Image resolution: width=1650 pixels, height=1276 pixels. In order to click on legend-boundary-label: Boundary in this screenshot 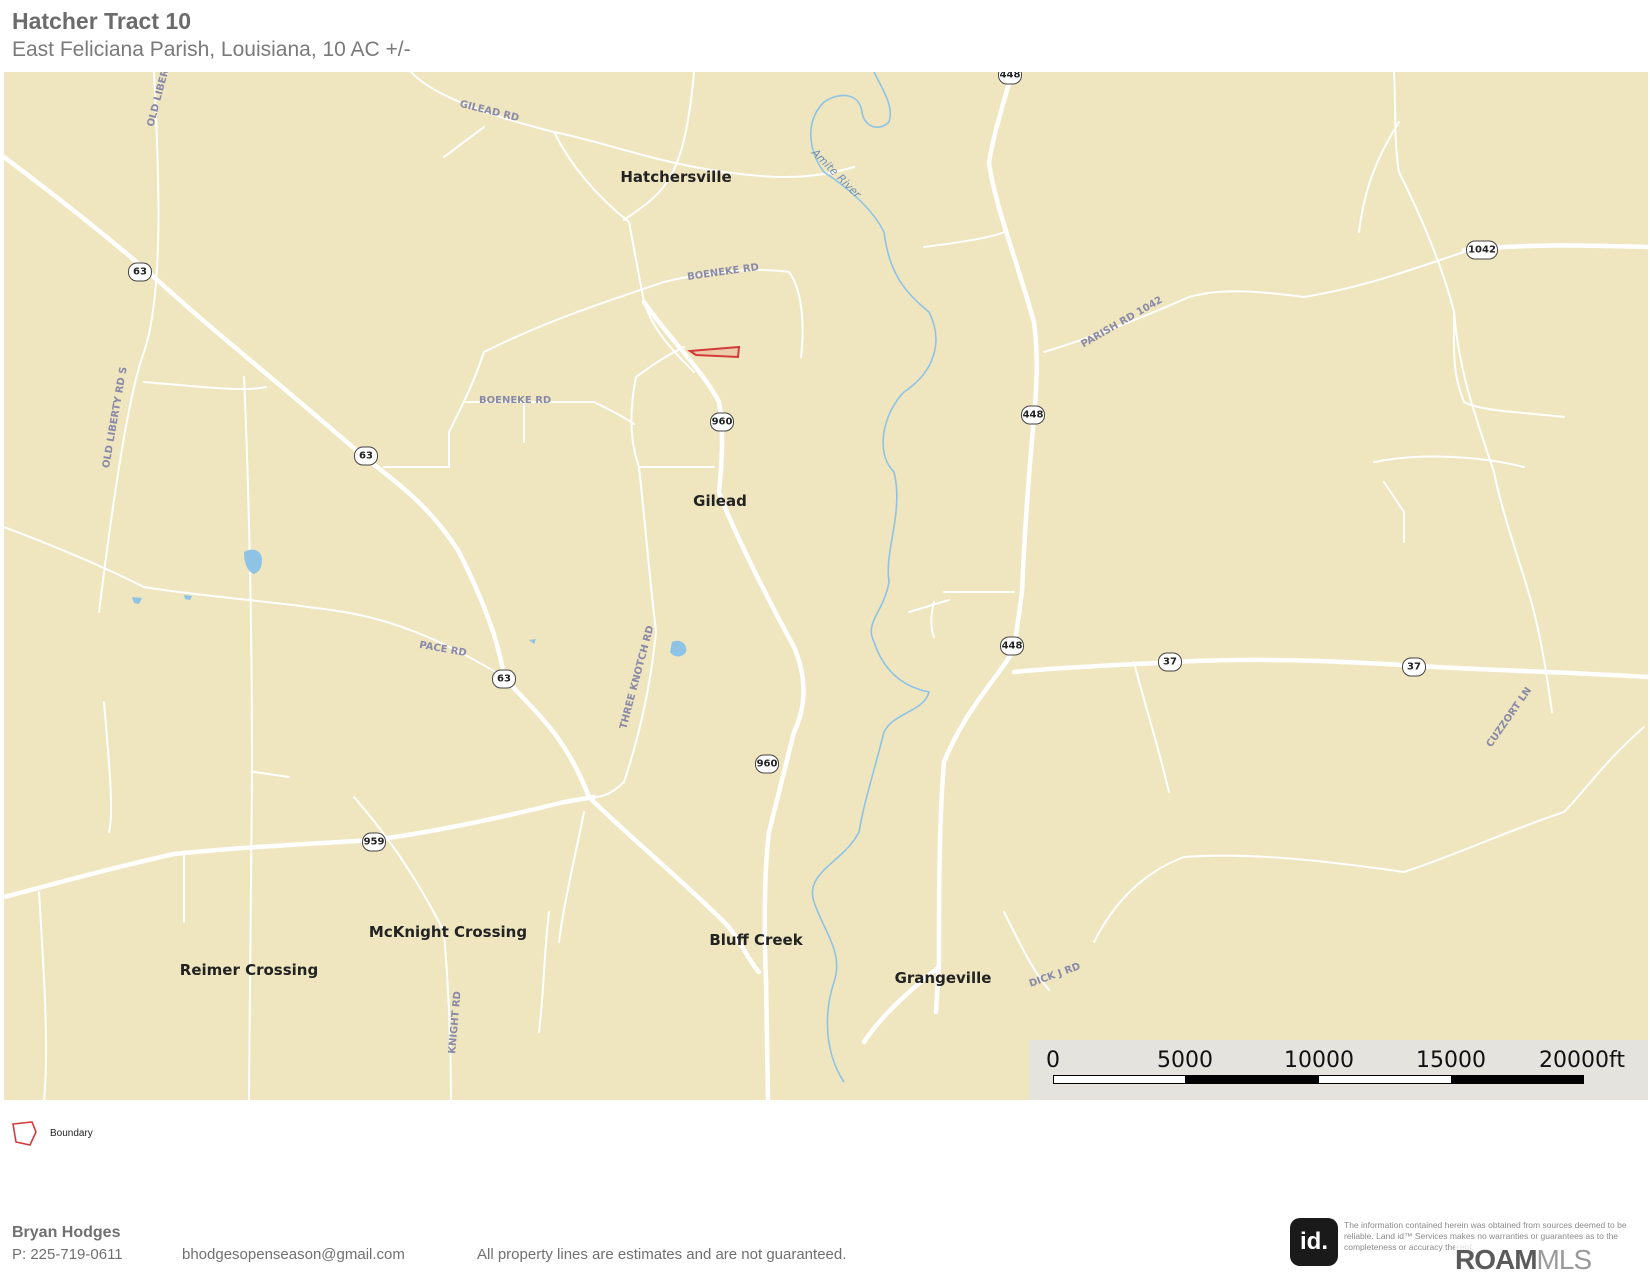, I will do `click(71, 1133)`.